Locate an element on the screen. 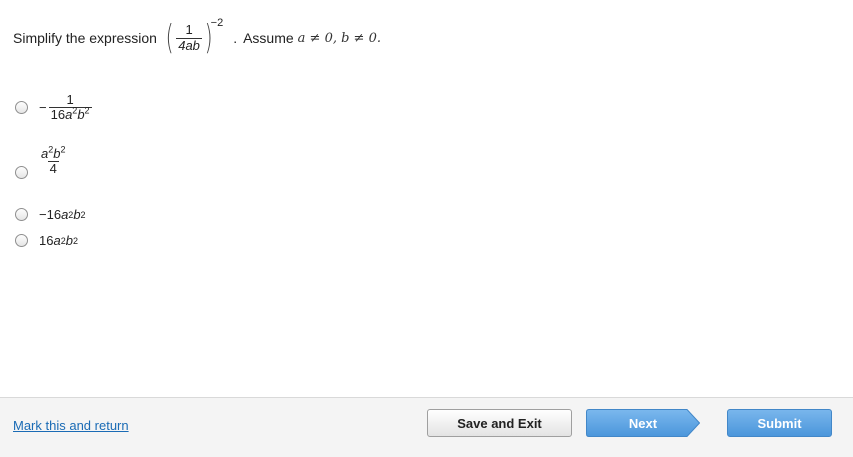 This screenshot has height=457, width=853. question-expression: ( 1 4ab ) −2 is located at coordinates (193, 37).